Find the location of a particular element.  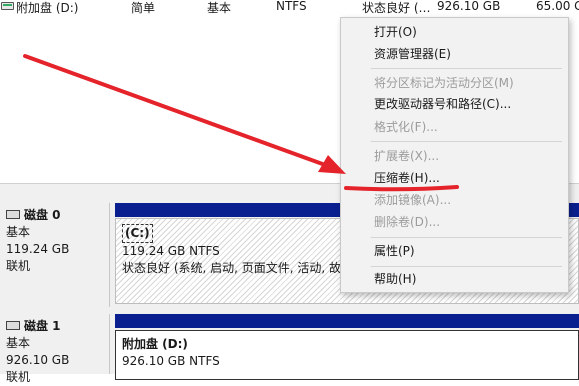

volume-name: 附加盘 (D:) is located at coordinates (47, 8).